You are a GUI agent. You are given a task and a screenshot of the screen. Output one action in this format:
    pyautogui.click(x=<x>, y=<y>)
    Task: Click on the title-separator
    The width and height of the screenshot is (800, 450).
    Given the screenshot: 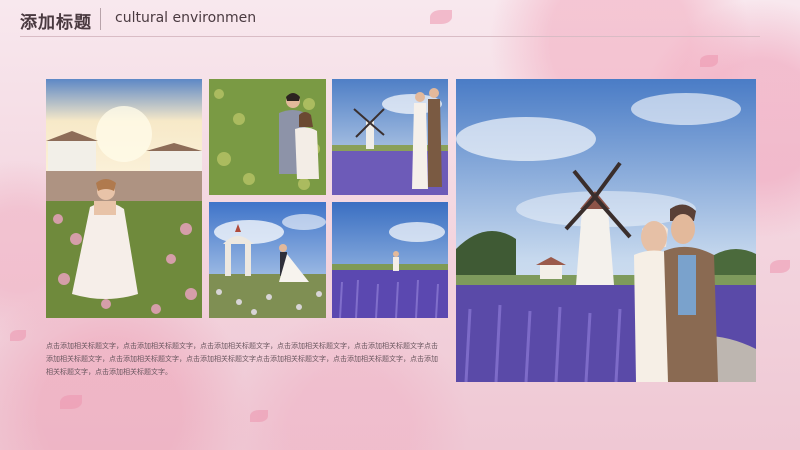 What is the action you would take?
    pyautogui.click(x=100, y=19)
    